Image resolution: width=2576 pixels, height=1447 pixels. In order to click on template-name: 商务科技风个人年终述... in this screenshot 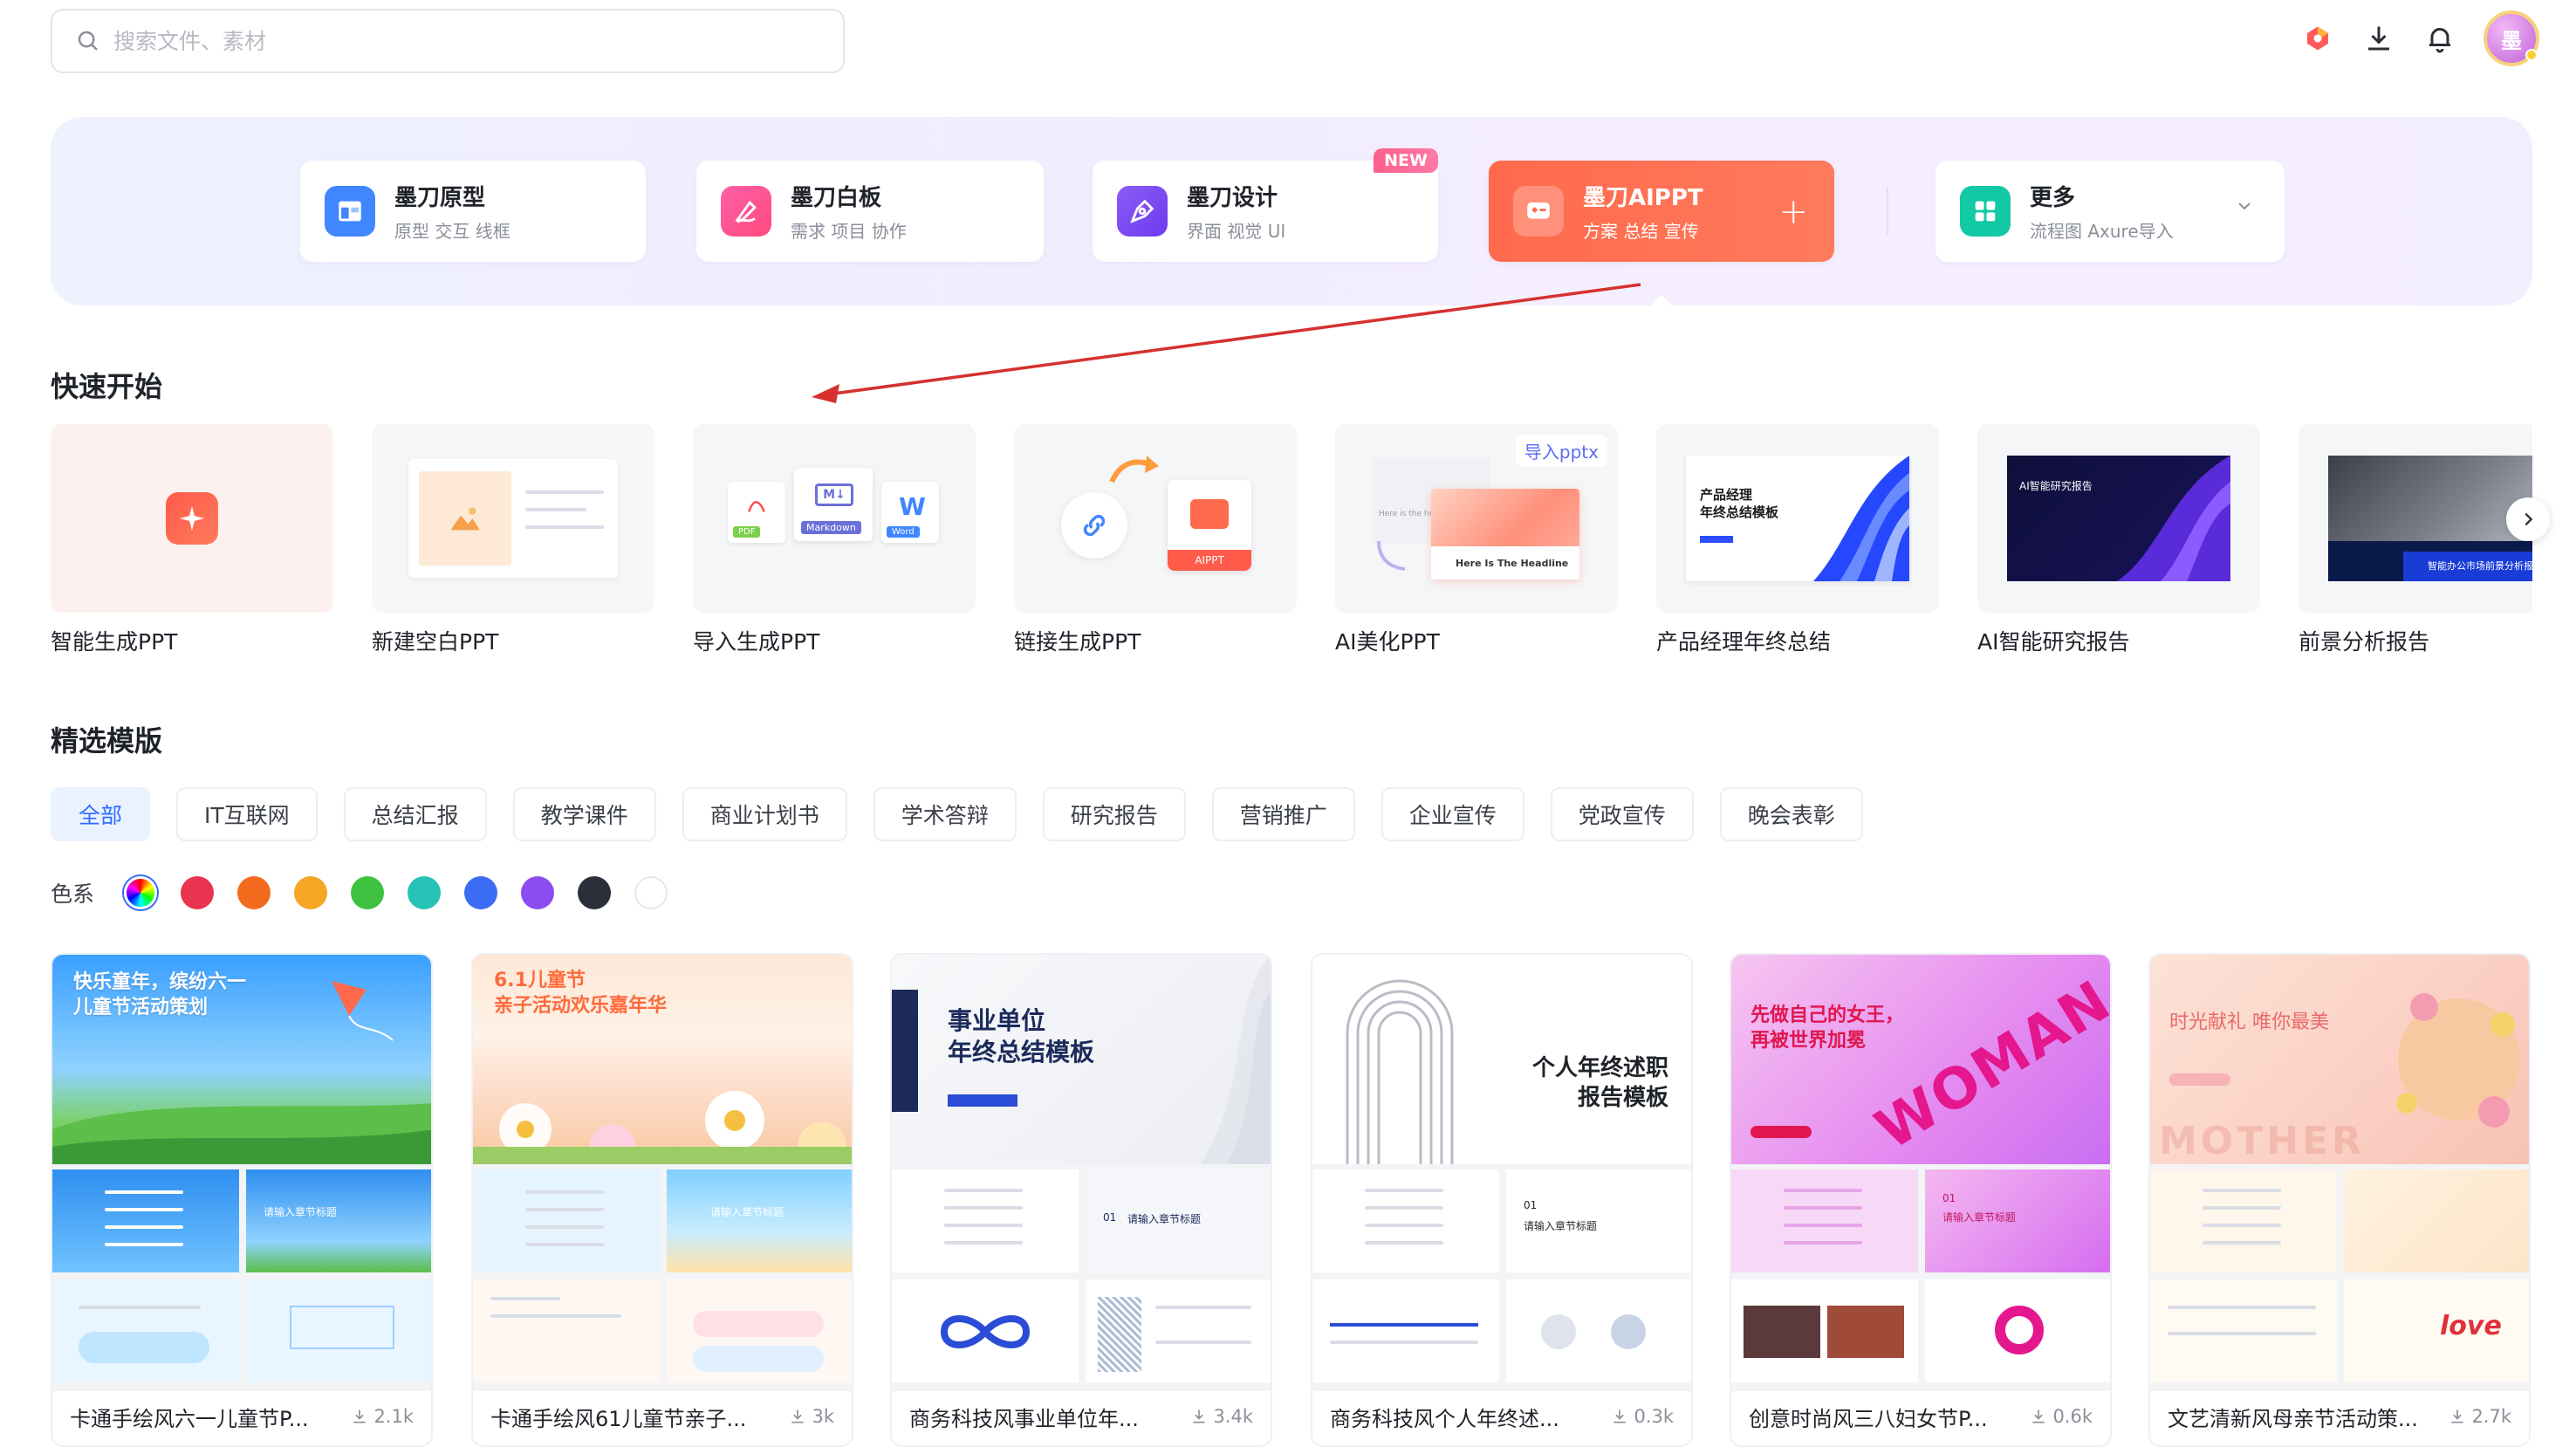, I will do `click(1444, 1418)`.